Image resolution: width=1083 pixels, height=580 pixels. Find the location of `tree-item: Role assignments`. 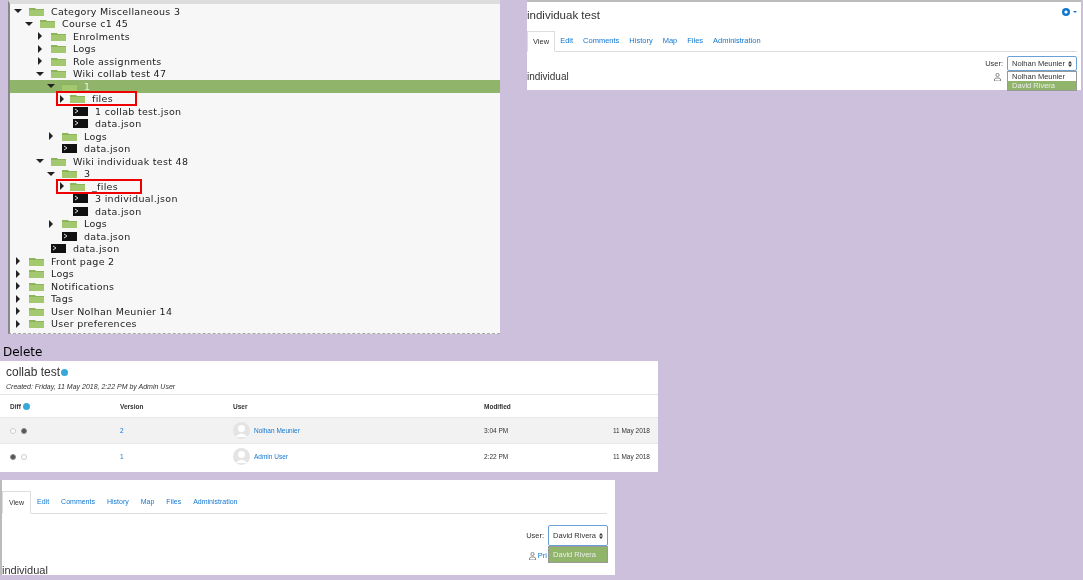

tree-item: Role assignments is located at coordinates (117, 61).